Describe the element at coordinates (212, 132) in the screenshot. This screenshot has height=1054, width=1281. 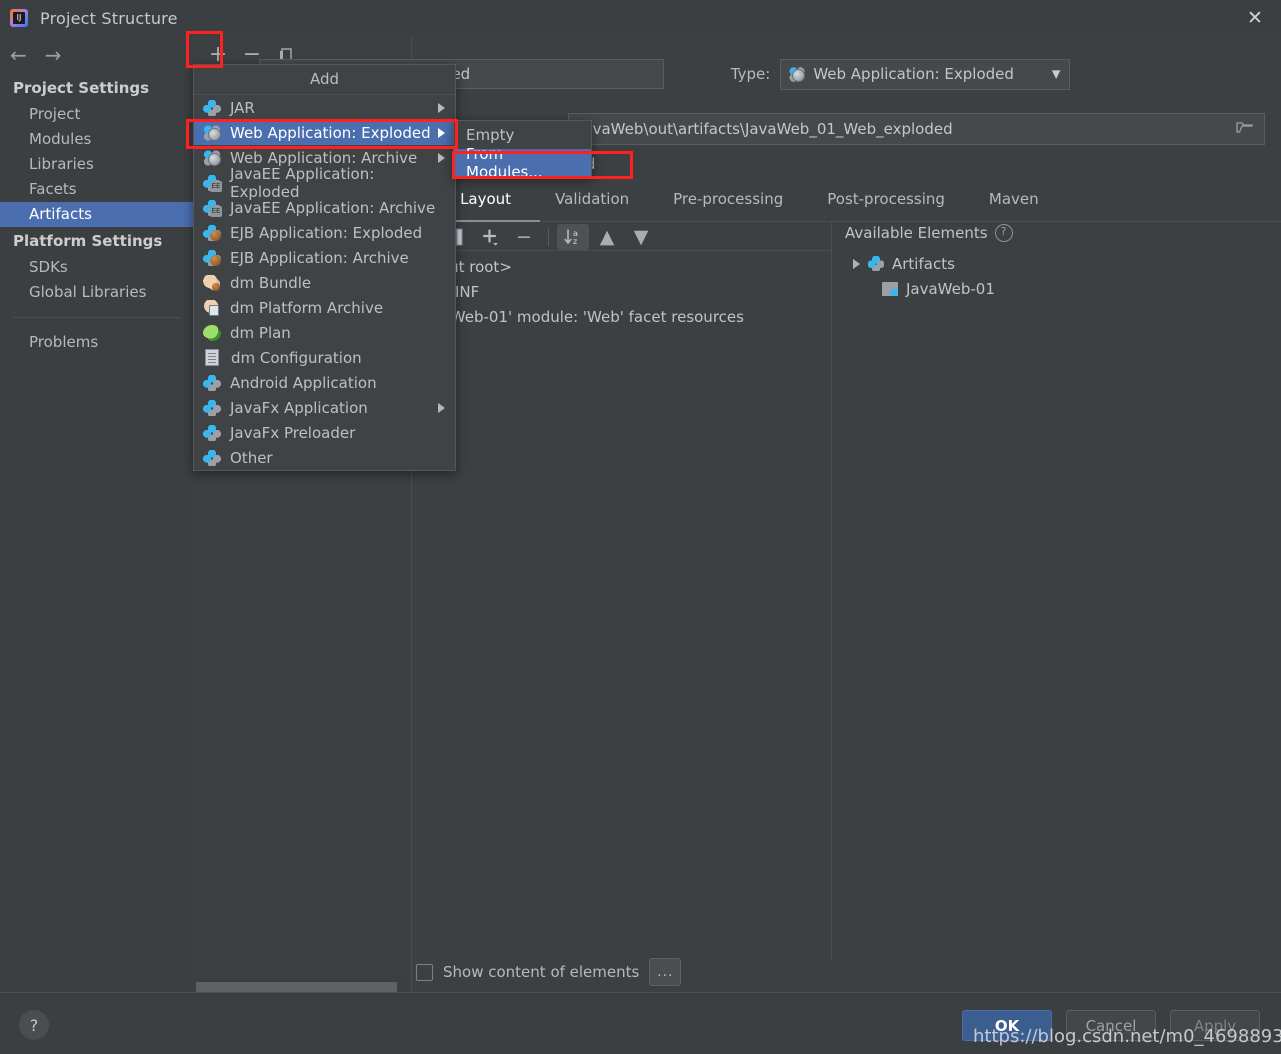
I see `web-application-exploded-icon` at that location.